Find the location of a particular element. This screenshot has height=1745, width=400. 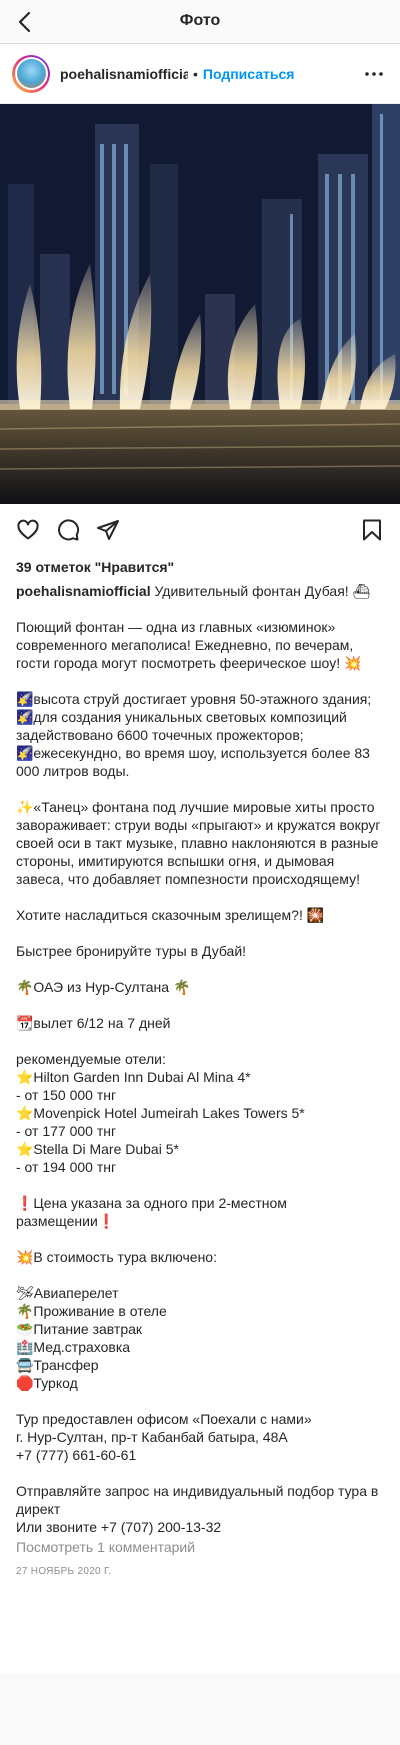

likes-count: 39 отметок "Нравится" is located at coordinates (200, 569).